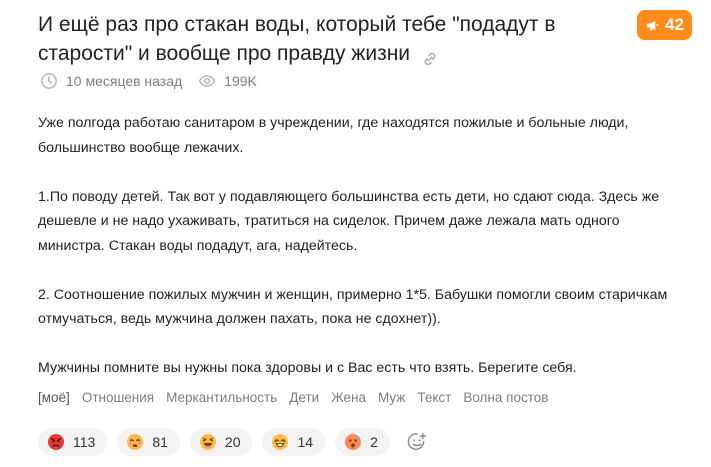  I want to click on tag-item: Жена, so click(348, 397).